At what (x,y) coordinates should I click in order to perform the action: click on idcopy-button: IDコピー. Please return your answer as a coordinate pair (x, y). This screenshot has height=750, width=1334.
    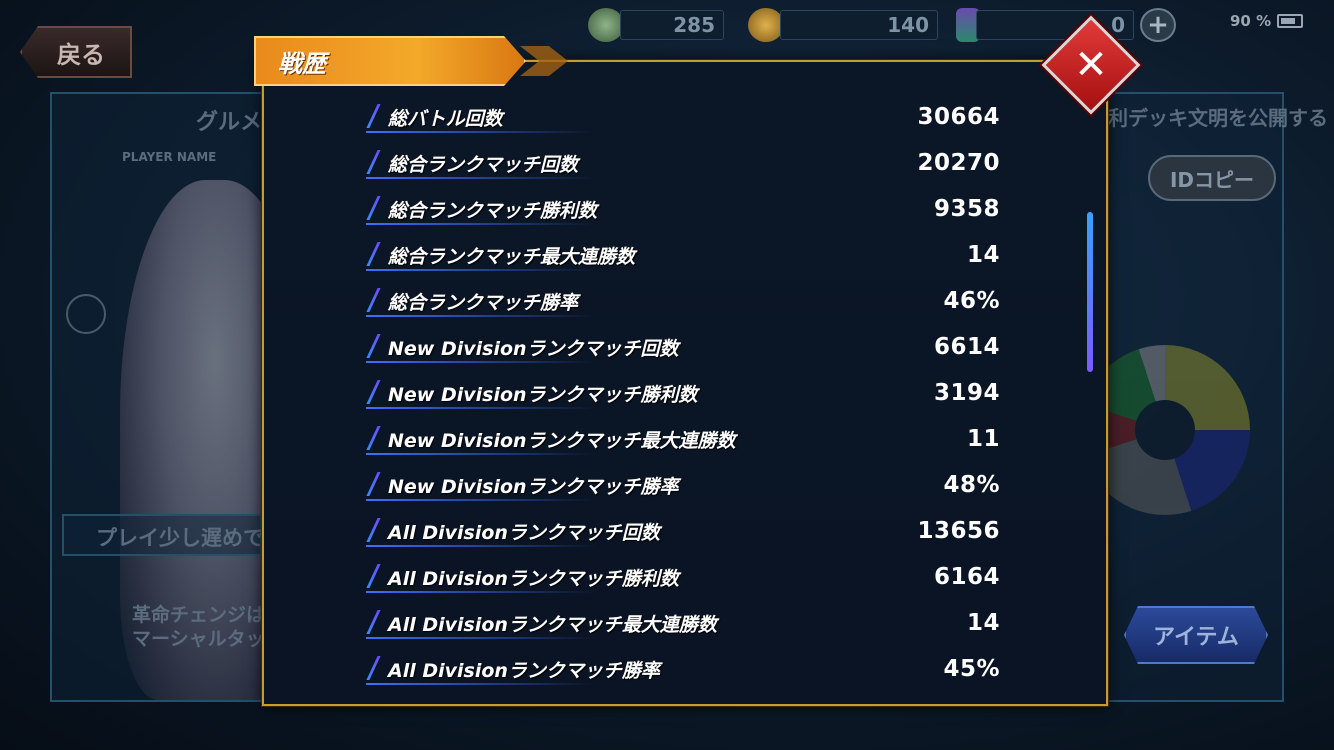
    Looking at the image, I should click on (1212, 178).